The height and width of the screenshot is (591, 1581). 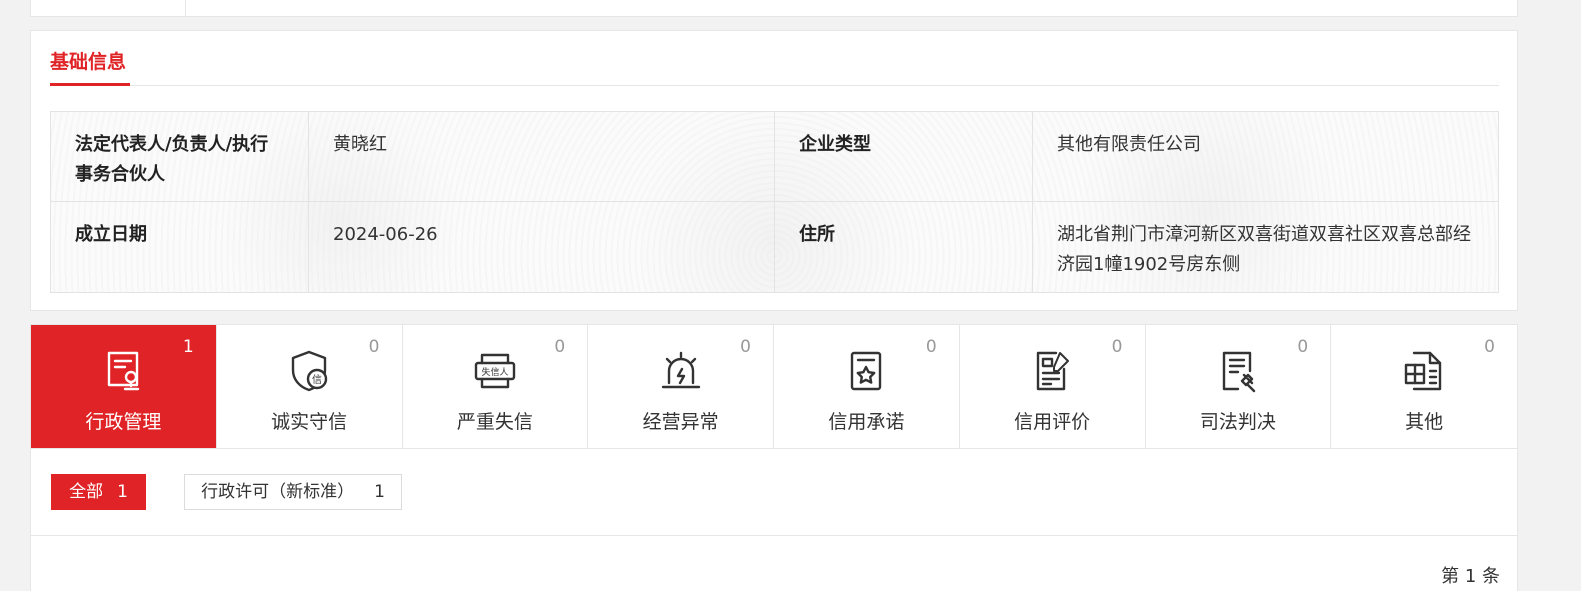 What do you see at coordinates (86, 492) in the screenshot?
I see `filter-all-label: 全部` at bounding box center [86, 492].